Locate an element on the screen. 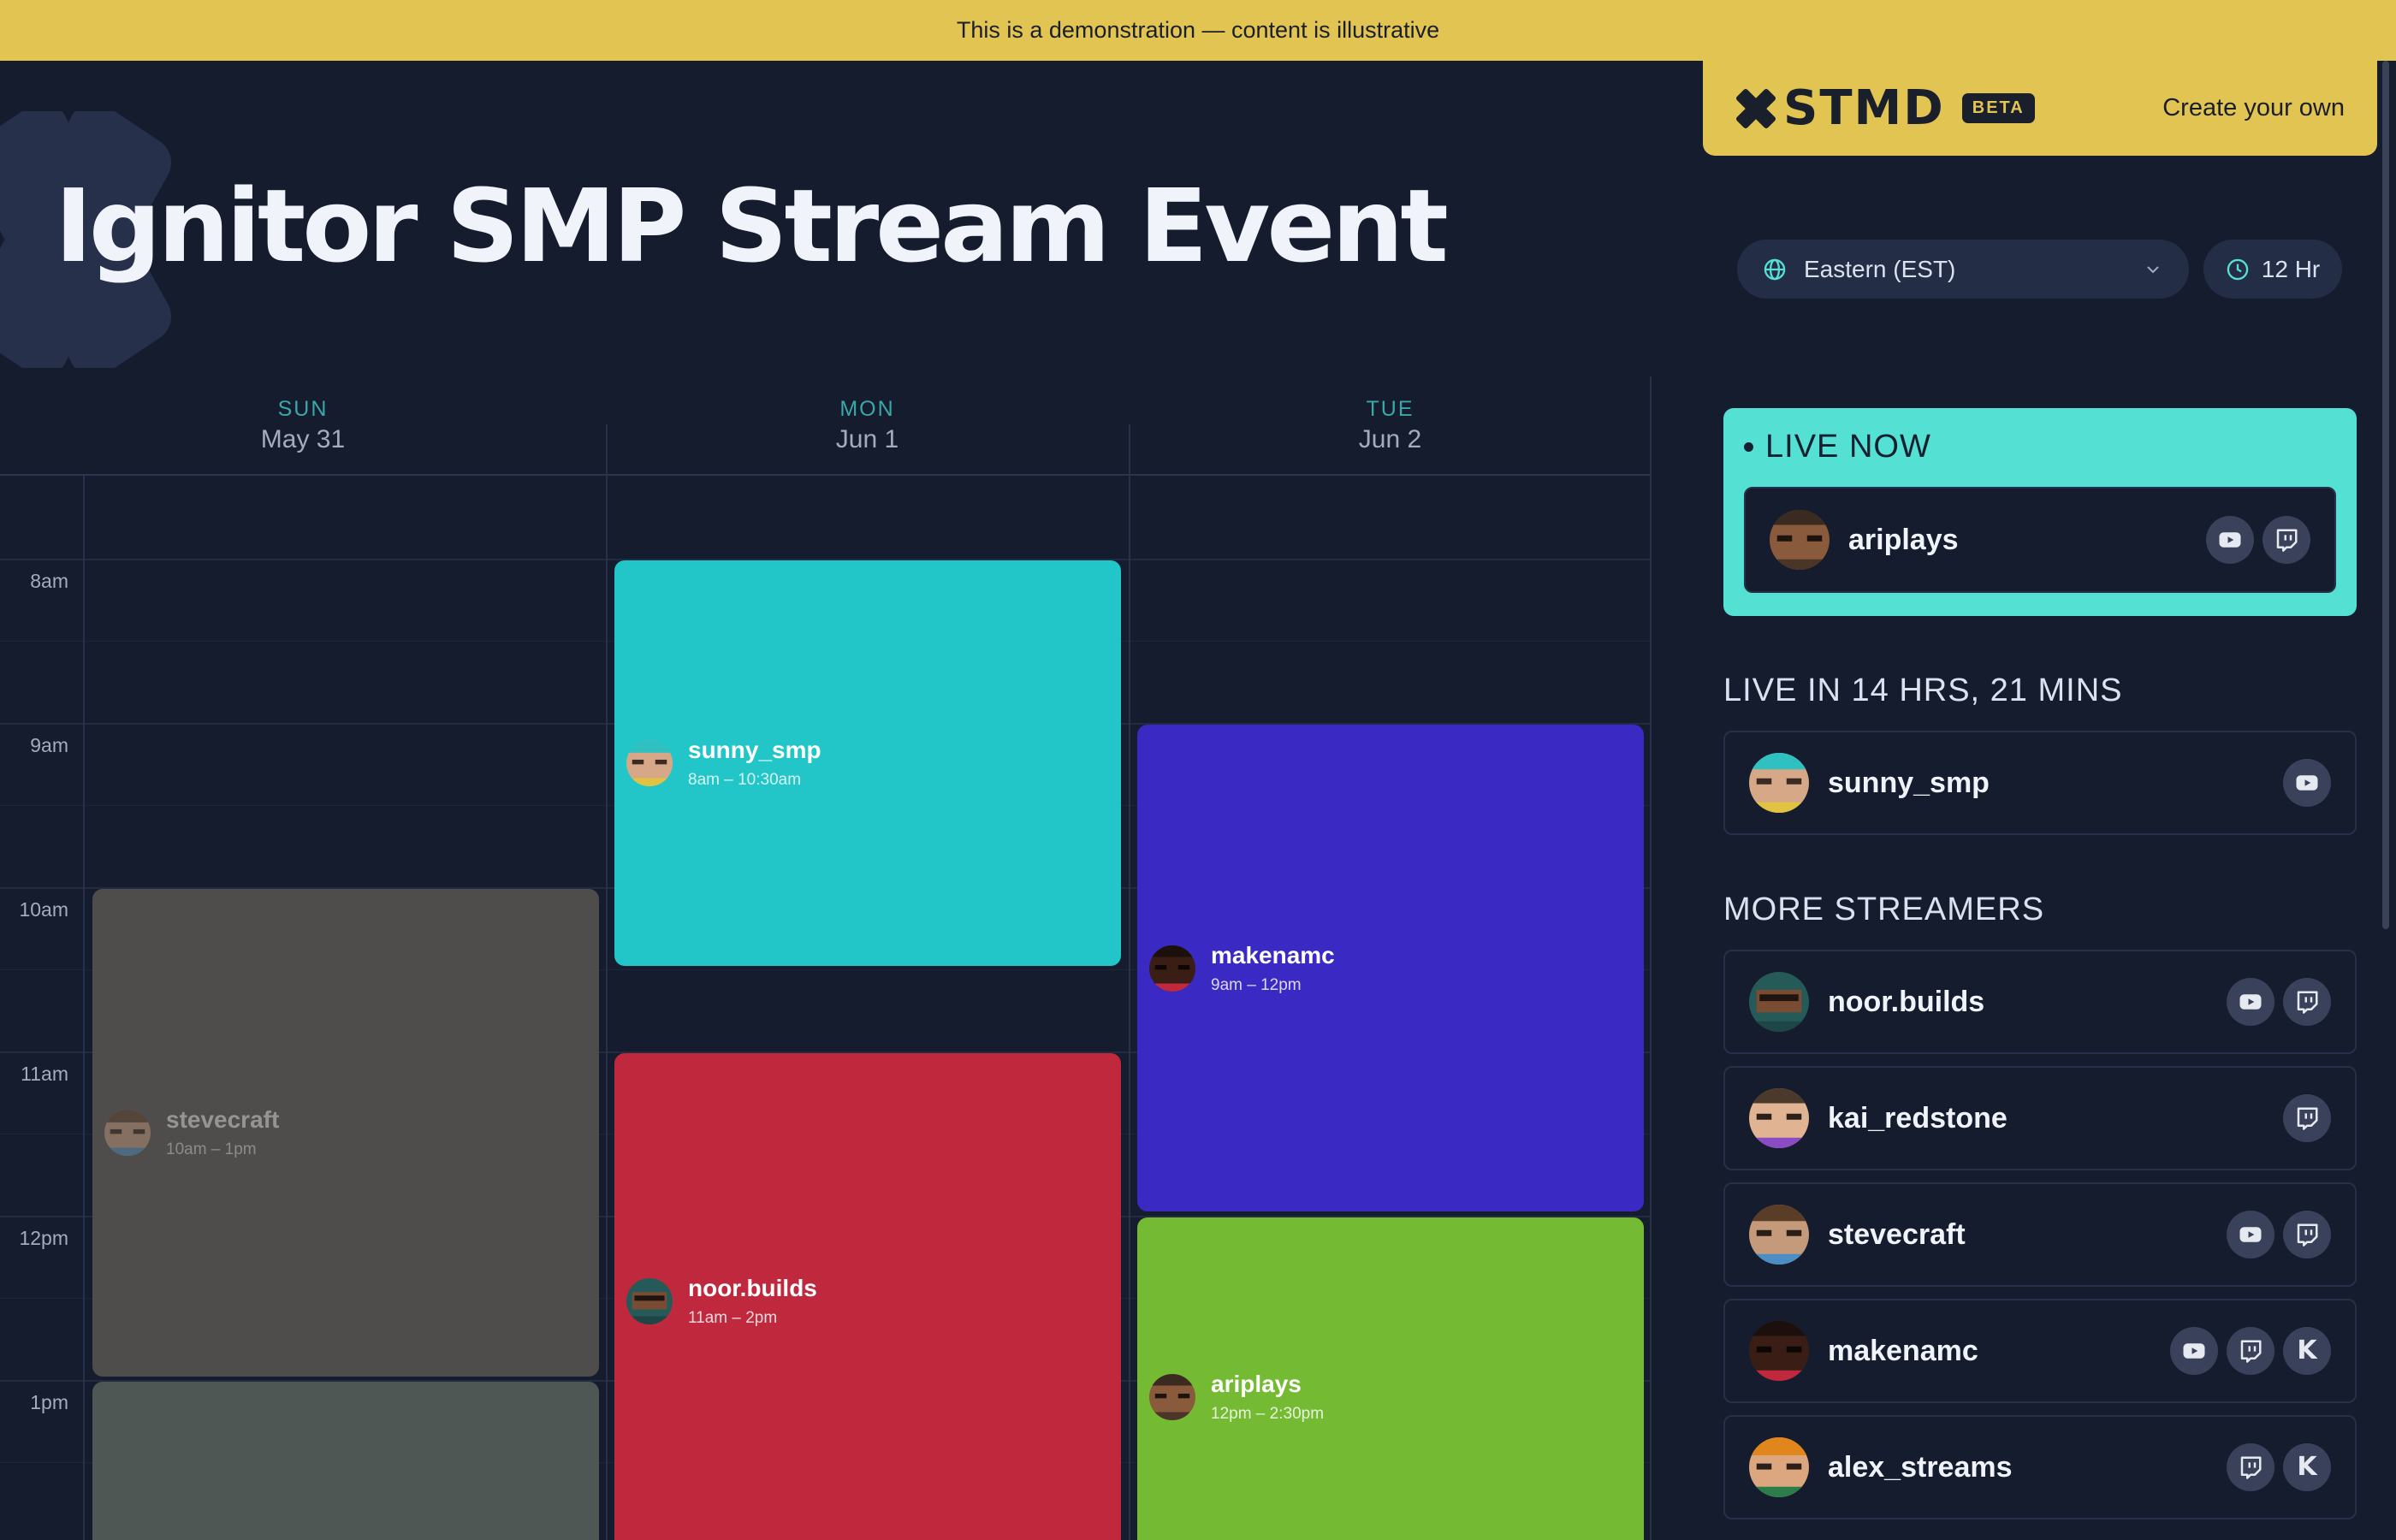  create-your-own-link: Create your own is located at coordinates (2253, 108).